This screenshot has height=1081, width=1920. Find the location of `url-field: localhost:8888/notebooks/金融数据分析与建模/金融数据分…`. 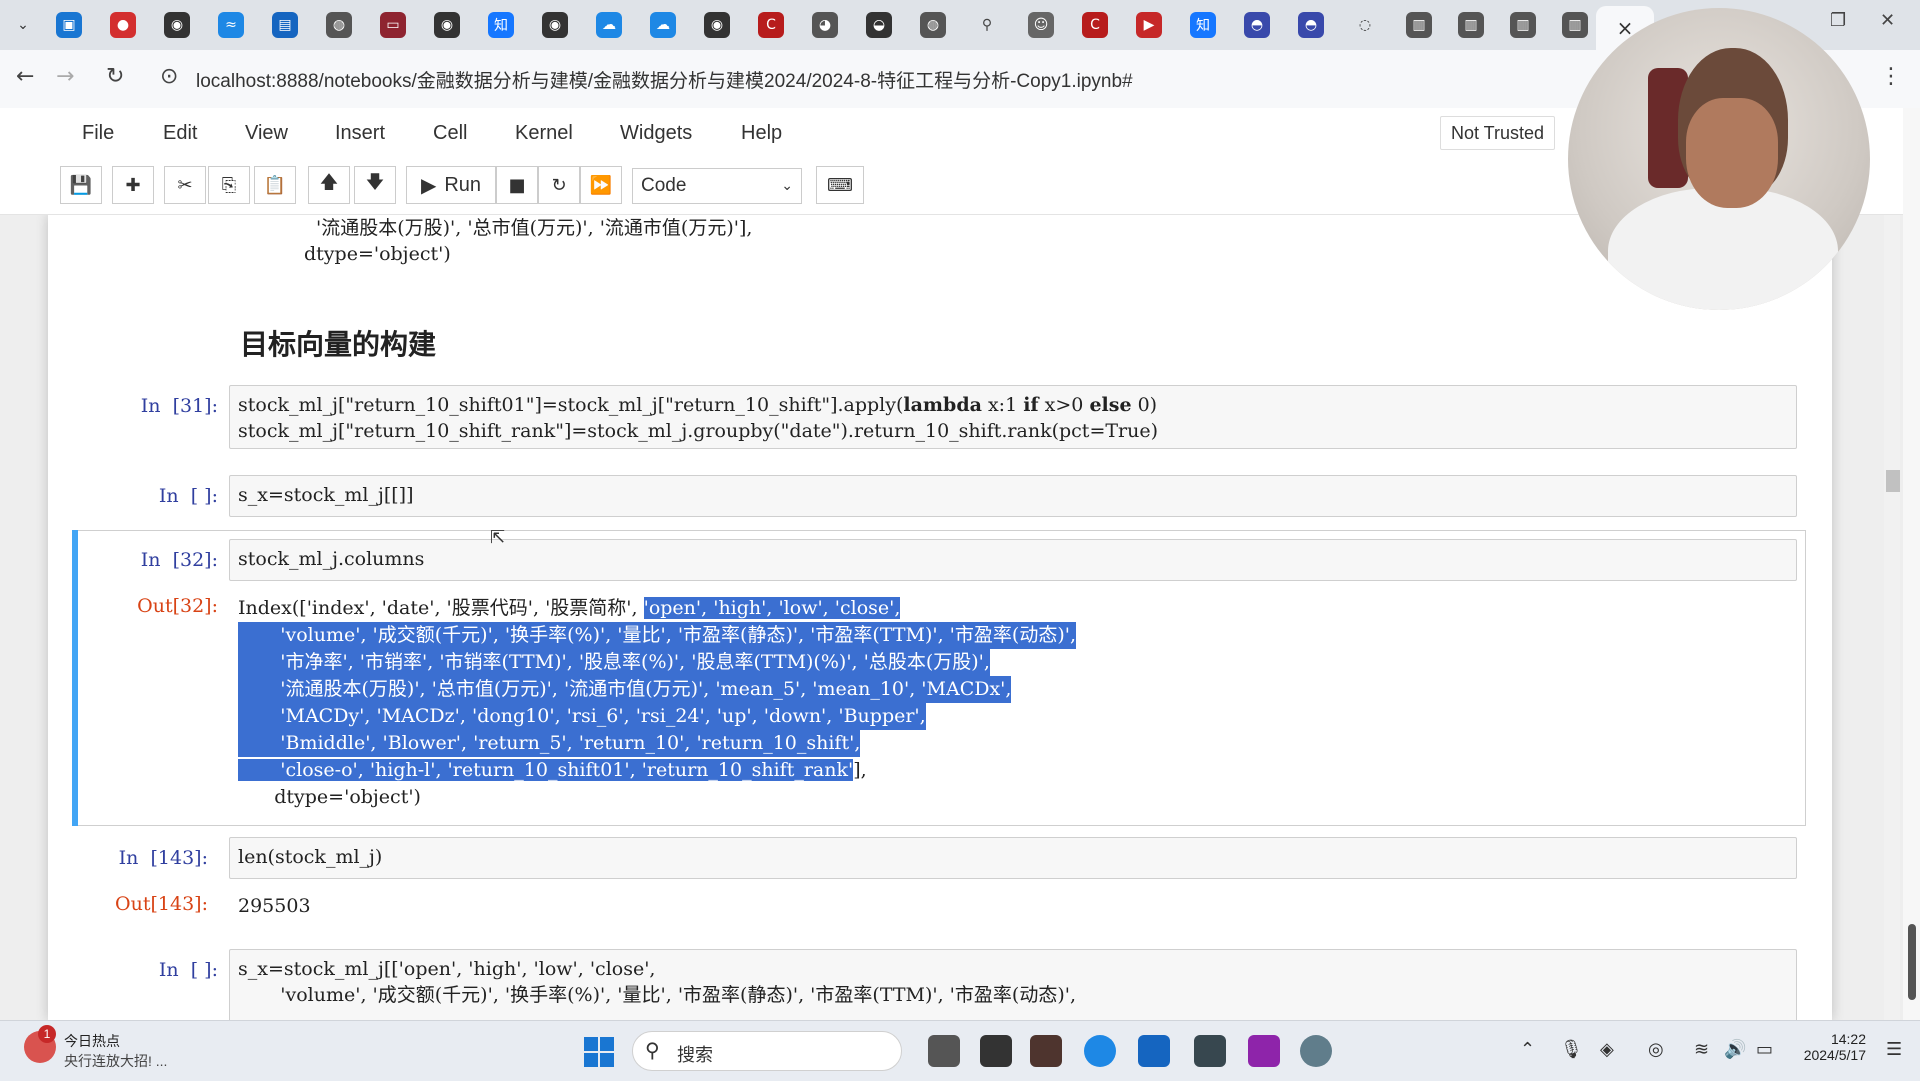

url-field: localhost:8888/notebooks/金融数据分析与建模/金融数据分… is located at coordinates (664, 79).